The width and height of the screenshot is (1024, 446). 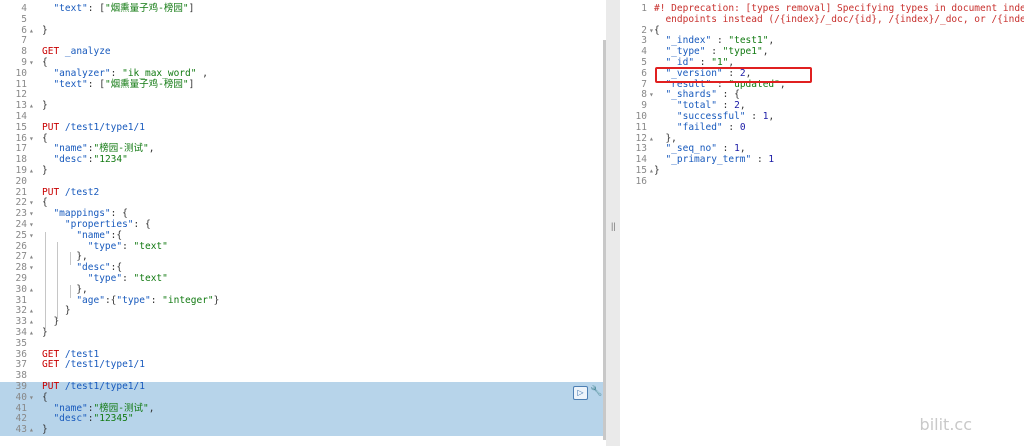 I want to click on code-text: }, so click(x=45, y=430).